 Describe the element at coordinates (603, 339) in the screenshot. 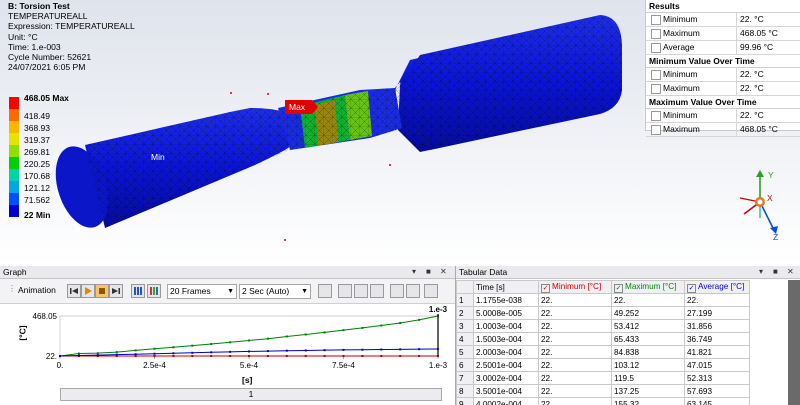

I see `table-row: 4 1.5003e-004 22. 65.433 36.749` at that location.